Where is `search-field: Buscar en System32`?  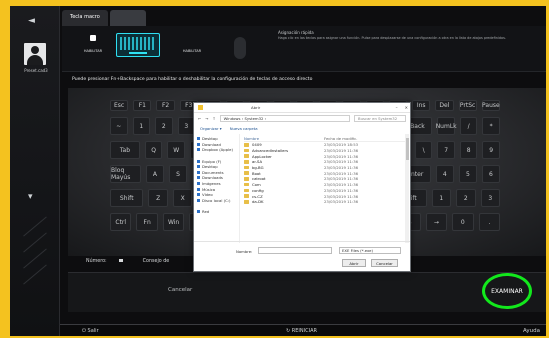
search-field: Buscar en System32 is located at coordinates (380, 118).